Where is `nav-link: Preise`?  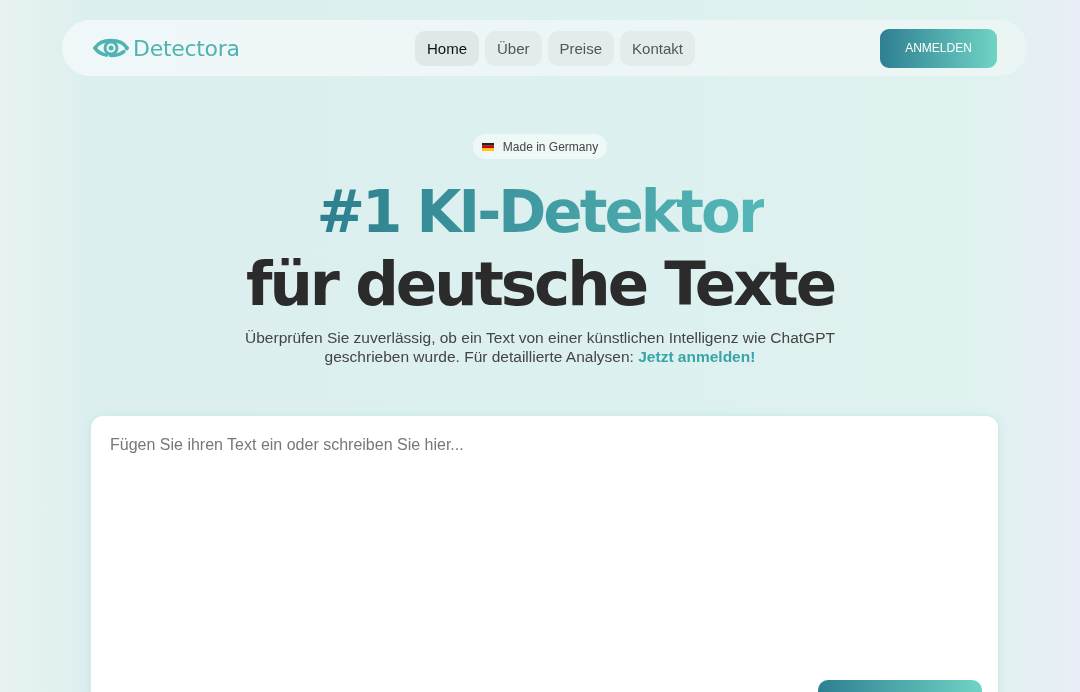
nav-link: Preise is located at coordinates (581, 48).